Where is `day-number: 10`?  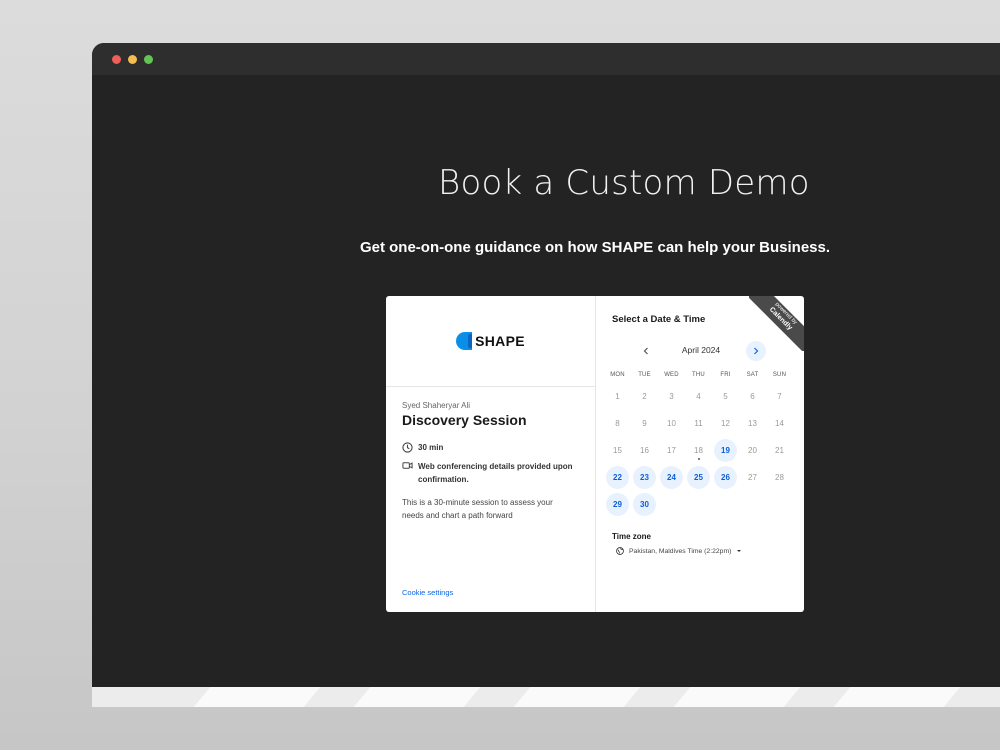 day-number: 10 is located at coordinates (671, 423).